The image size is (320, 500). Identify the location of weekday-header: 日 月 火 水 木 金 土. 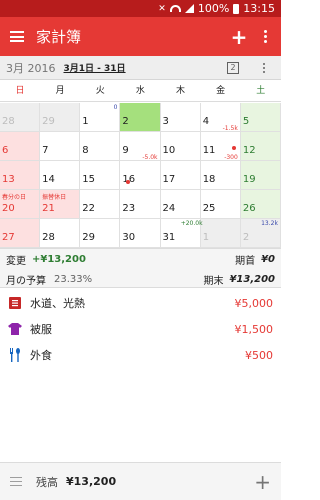
(140, 91).